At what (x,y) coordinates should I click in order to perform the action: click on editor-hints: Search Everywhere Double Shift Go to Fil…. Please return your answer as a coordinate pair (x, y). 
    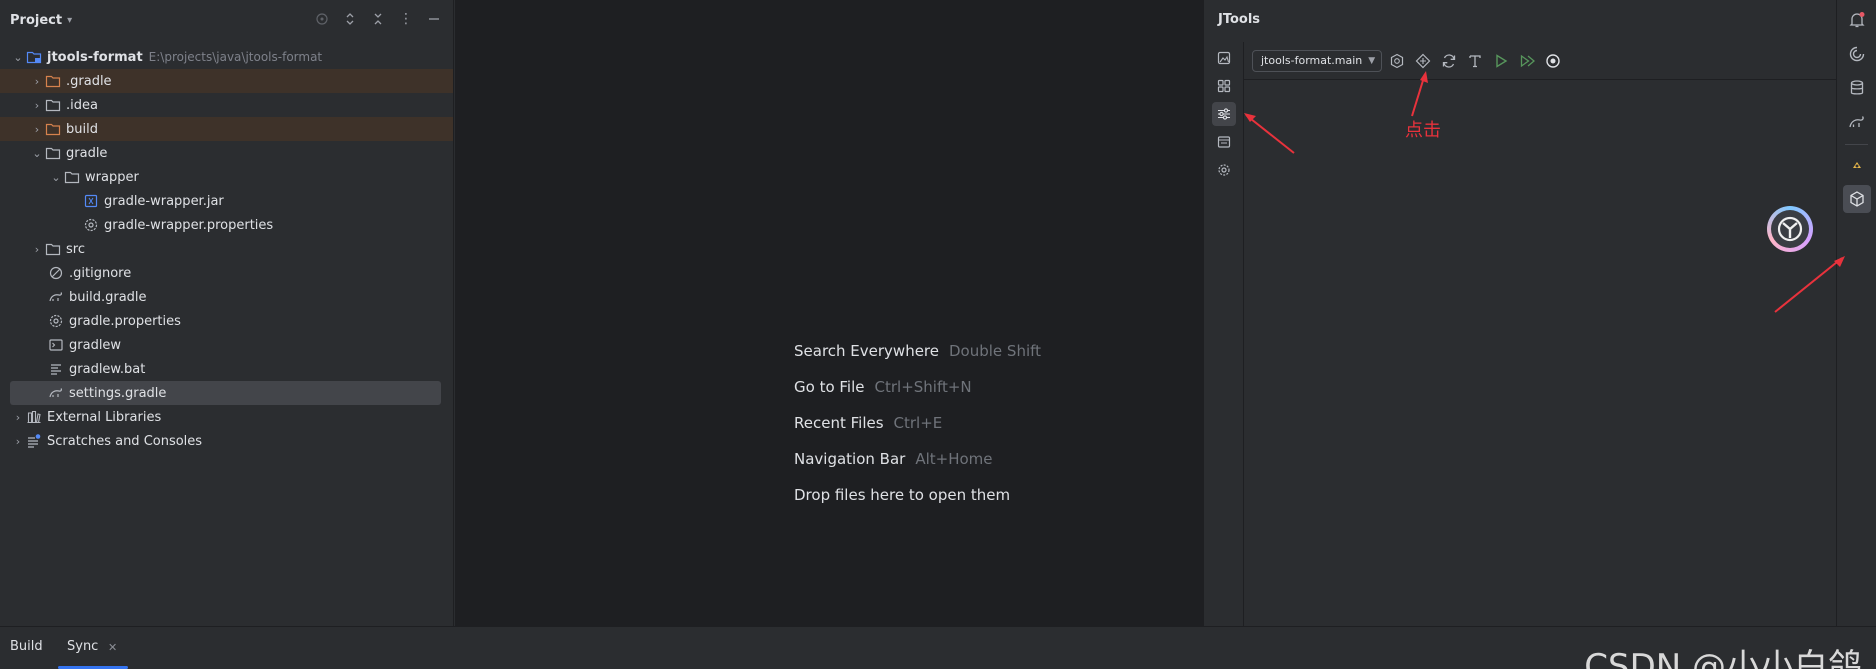
    Looking at the image, I should click on (917, 423).